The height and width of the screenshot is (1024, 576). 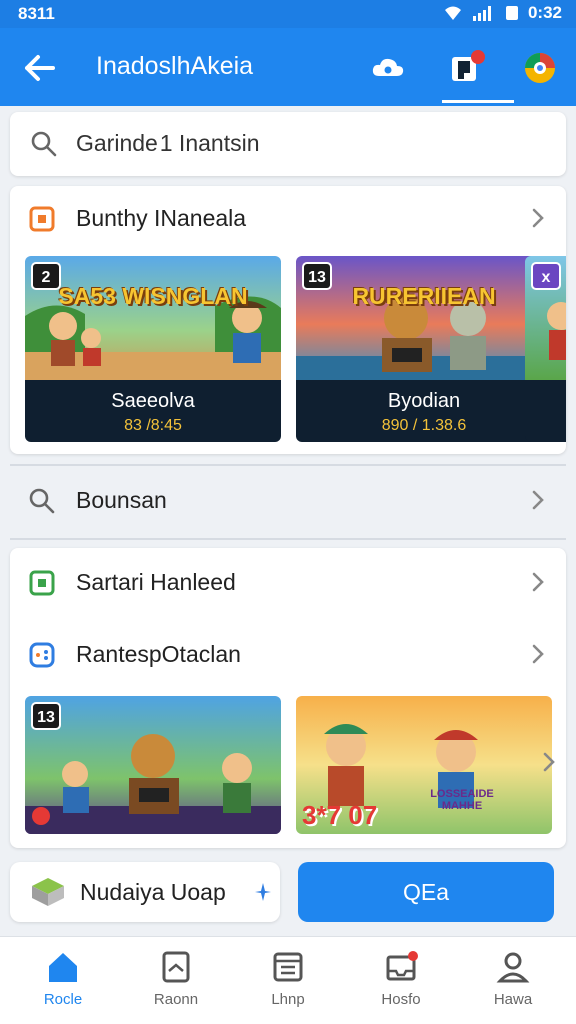 I want to click on sparkle-icon, so click(x=263, y=892).